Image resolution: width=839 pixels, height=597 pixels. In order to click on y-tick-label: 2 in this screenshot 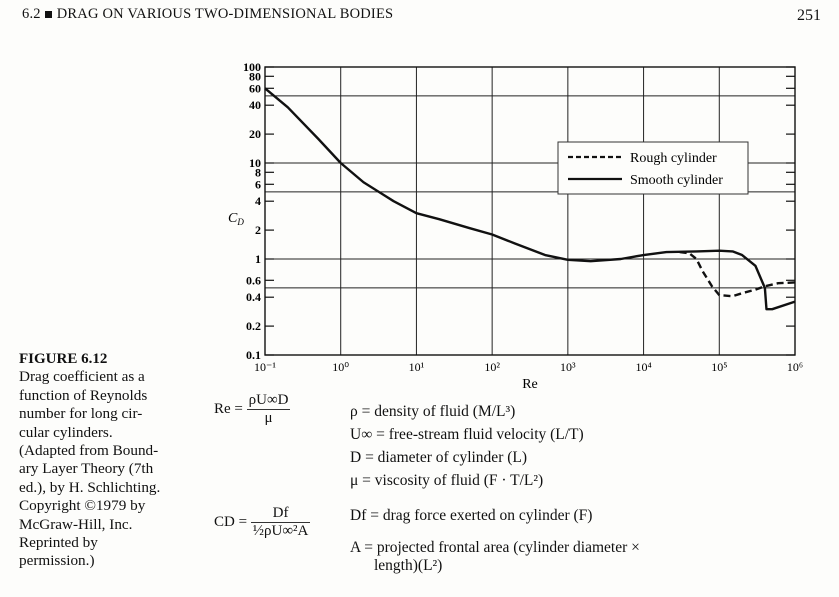, I will do `click(258, 230)`.